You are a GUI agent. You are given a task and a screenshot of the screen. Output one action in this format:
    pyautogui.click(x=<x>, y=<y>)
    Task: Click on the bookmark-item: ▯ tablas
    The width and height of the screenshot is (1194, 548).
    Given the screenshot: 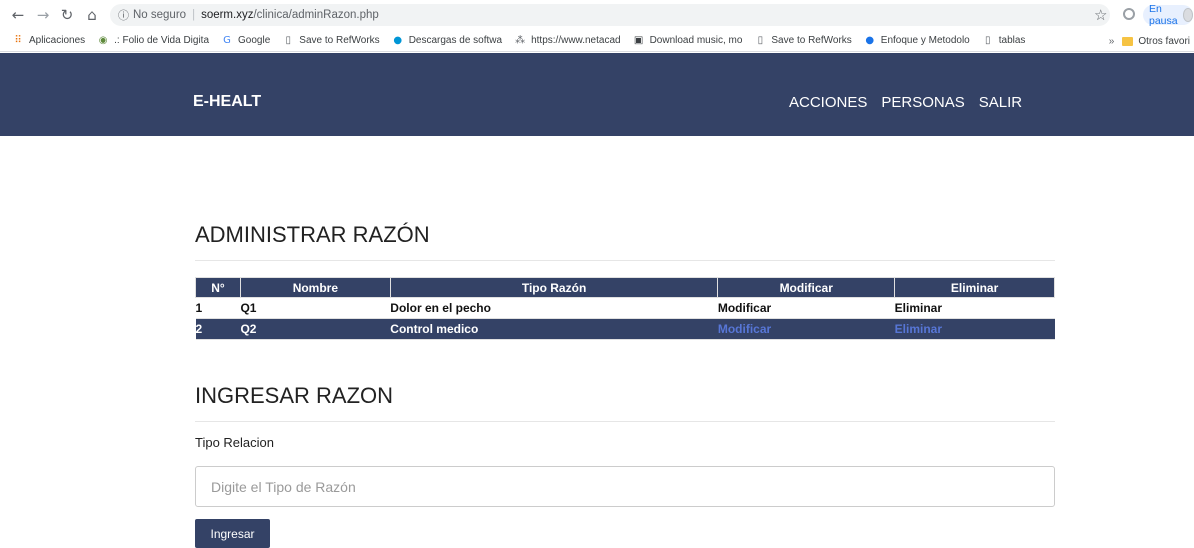 What is the action you would take?
    pyautogui.click(x=1004, y=40)
    